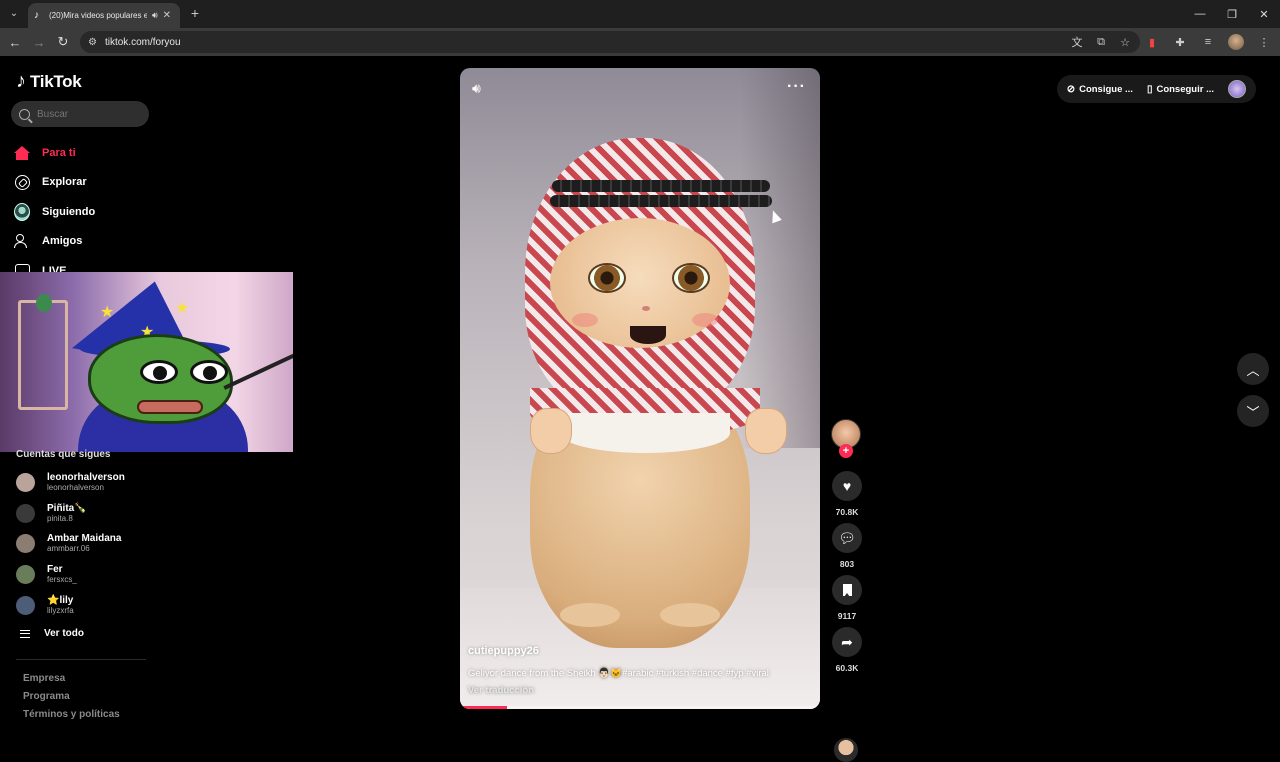  I want to click on footer-link-terminos: Términos y políticas, so click(71, 715).